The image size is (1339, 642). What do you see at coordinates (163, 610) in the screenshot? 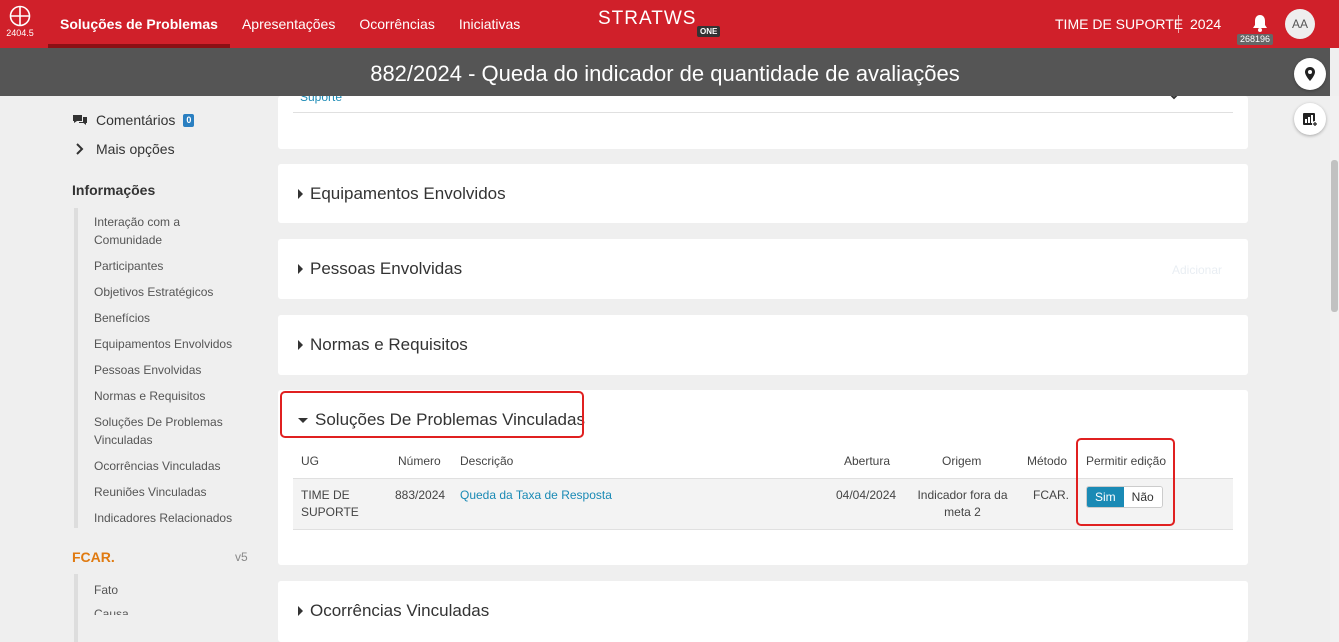
I see `fcar-item-causa: Causa` at bounding box center [163, 610].